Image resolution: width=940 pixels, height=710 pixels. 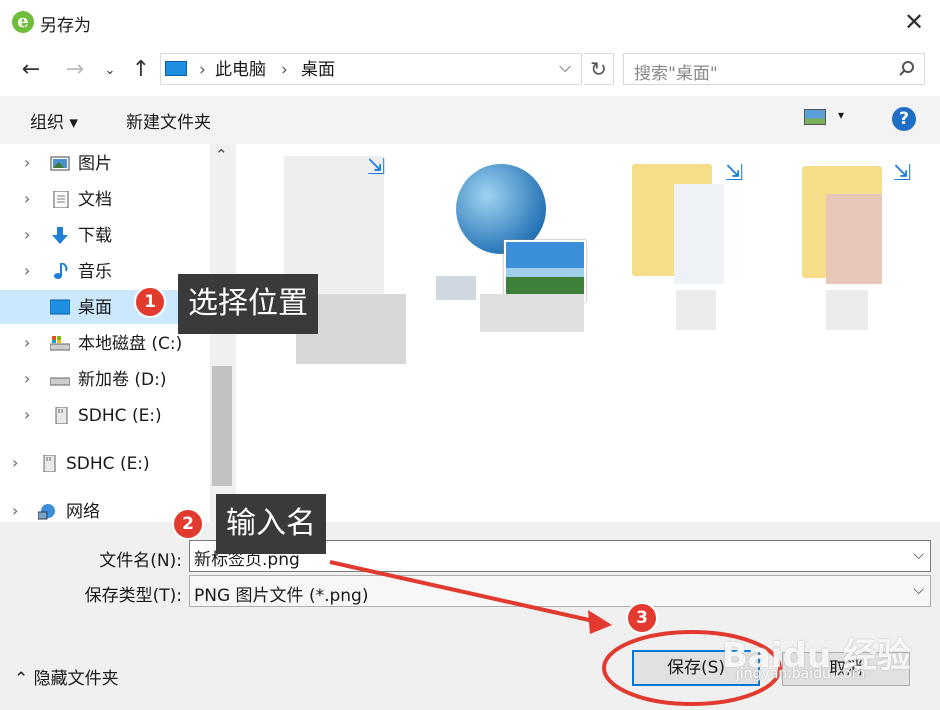 What do you see at coordinates (281, 596) in the screenshot?
I see `filetype-value: PNG 图片文件 (*.png)` at bounding box center [281, 596].